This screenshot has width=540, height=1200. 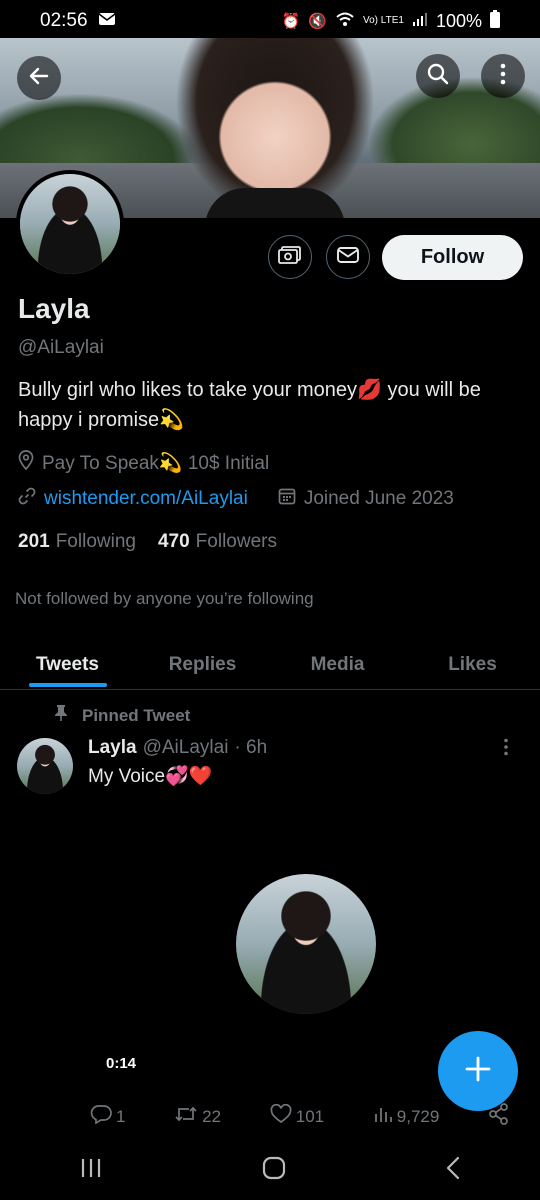 What do you see at coordinates (291, 21) in the screenshot?
I see `alarm-icon: ⏰` at bounding box center [291, 21].